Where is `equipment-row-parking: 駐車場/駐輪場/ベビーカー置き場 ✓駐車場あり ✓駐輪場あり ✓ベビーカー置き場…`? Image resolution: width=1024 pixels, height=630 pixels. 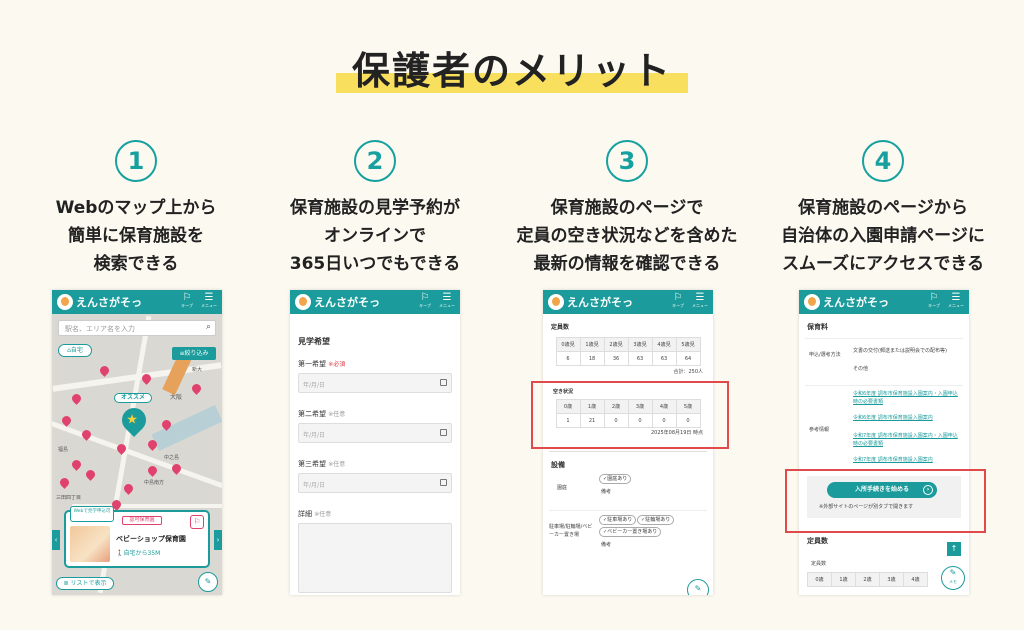 equipment-row-parking: 駐車場/駐輪場/ベビーカー置き場 ✓駐車場あり ✓駐輪場あり ✓ベビーカー置き場… is located at coordinates (628, 533).